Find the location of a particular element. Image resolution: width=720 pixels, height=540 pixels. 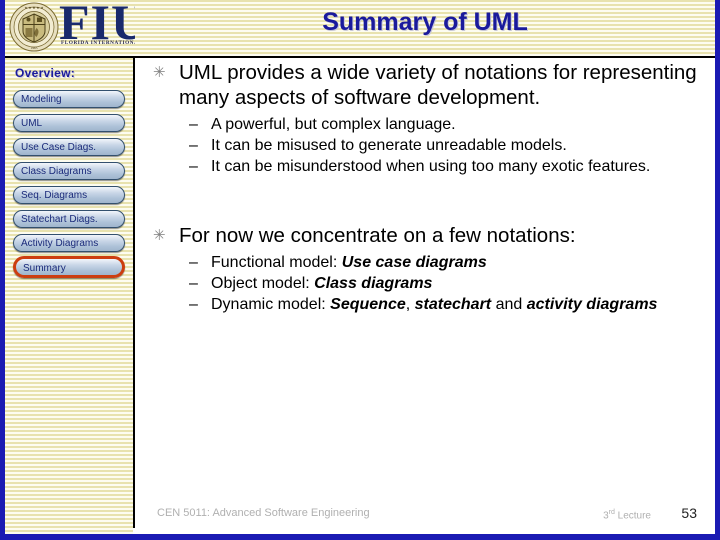

footer-lecture-label: 3rd Lecture is located at coordinates (627, 515).